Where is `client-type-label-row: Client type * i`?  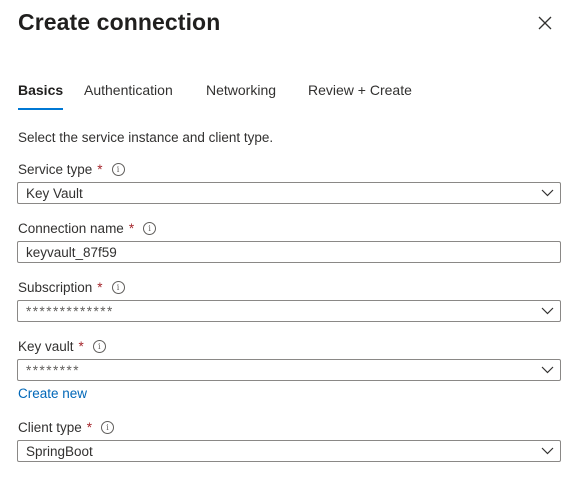
client-type-label-row: Client type * i is located at coordinates (66, 427).